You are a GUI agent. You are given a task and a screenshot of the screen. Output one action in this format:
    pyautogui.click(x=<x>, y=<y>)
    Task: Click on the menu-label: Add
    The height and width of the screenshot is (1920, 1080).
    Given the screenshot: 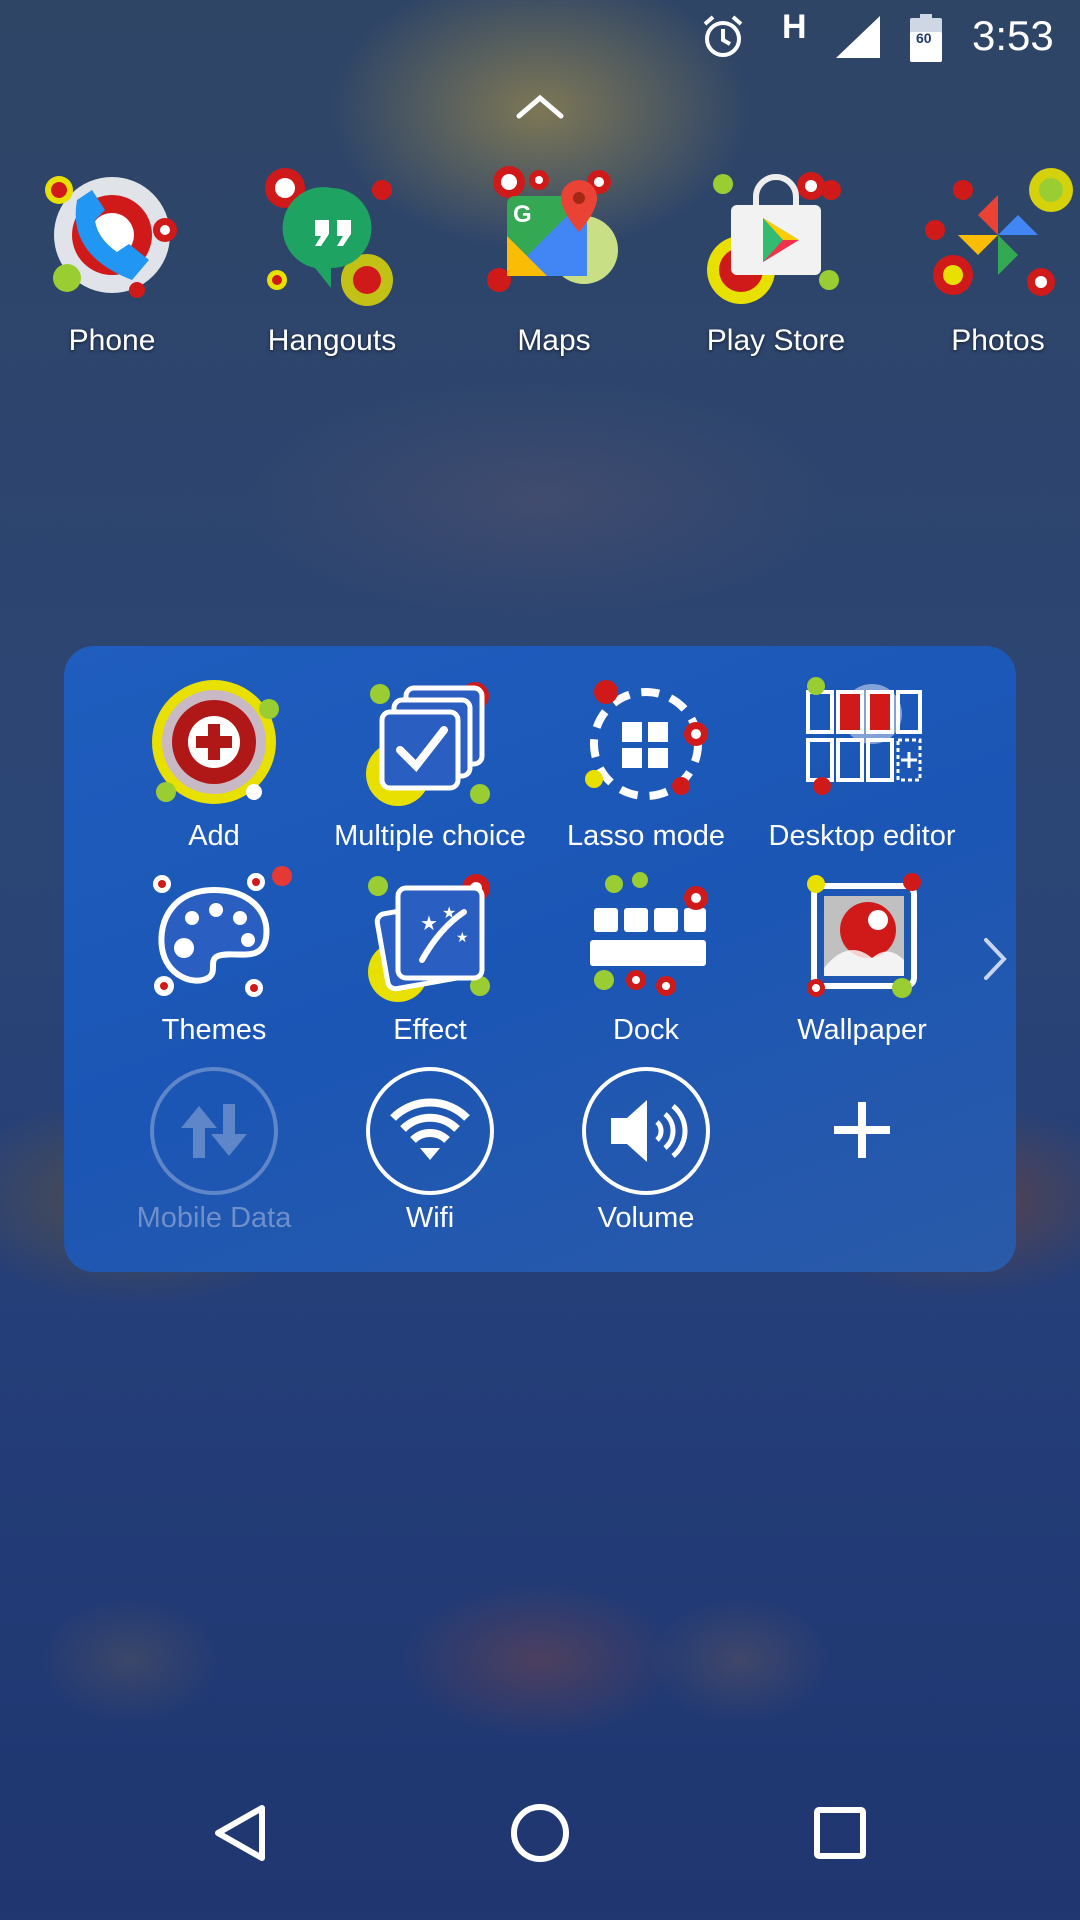 What is the action you would take?
    pyautogui.click(x=214, y=836)
    